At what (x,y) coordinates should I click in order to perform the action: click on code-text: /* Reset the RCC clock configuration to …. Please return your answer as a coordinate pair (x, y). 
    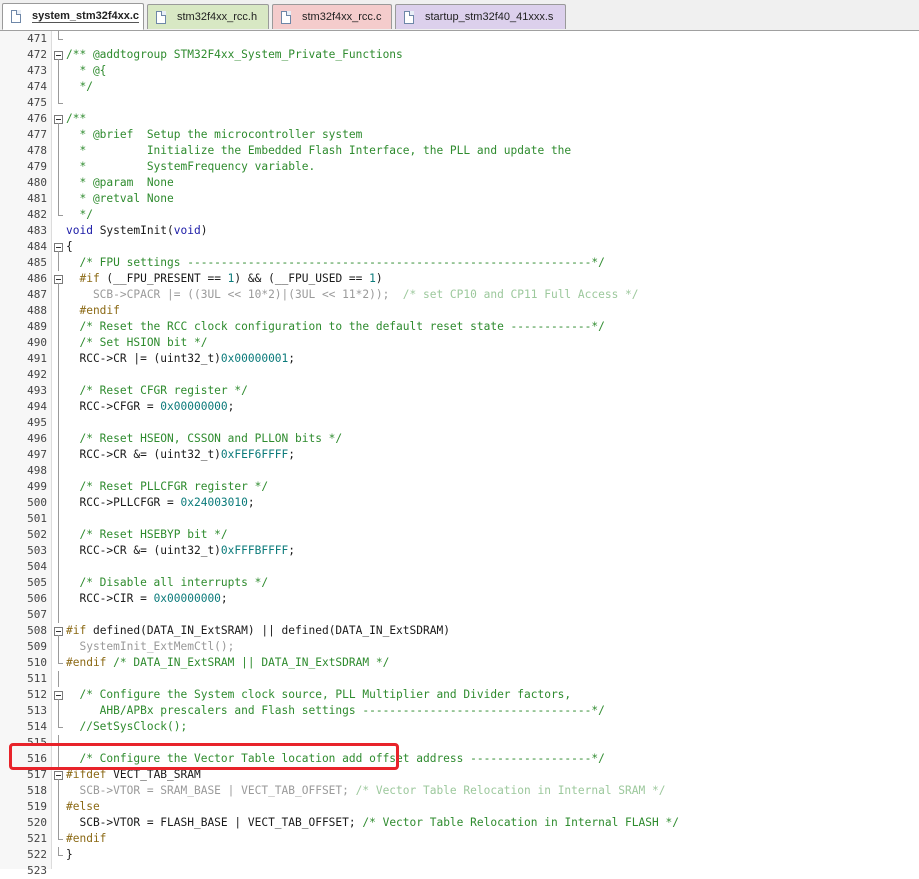
    Looking at the image, I should click on (335, 327).